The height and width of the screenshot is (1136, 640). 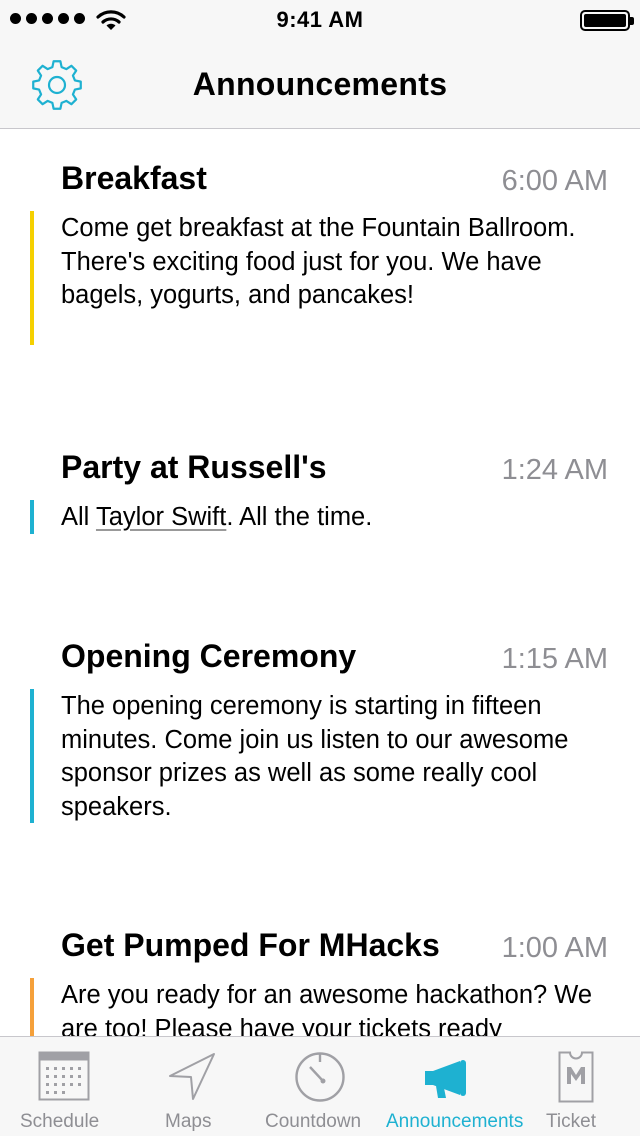 I want to click on announcement-title: Party at Russell's, so click(x=194, y=467).